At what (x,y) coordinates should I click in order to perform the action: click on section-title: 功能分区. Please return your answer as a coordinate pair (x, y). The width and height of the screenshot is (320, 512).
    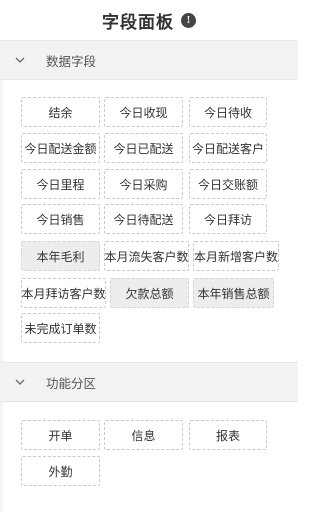
    Looking at the image, I should click on (71, 383).